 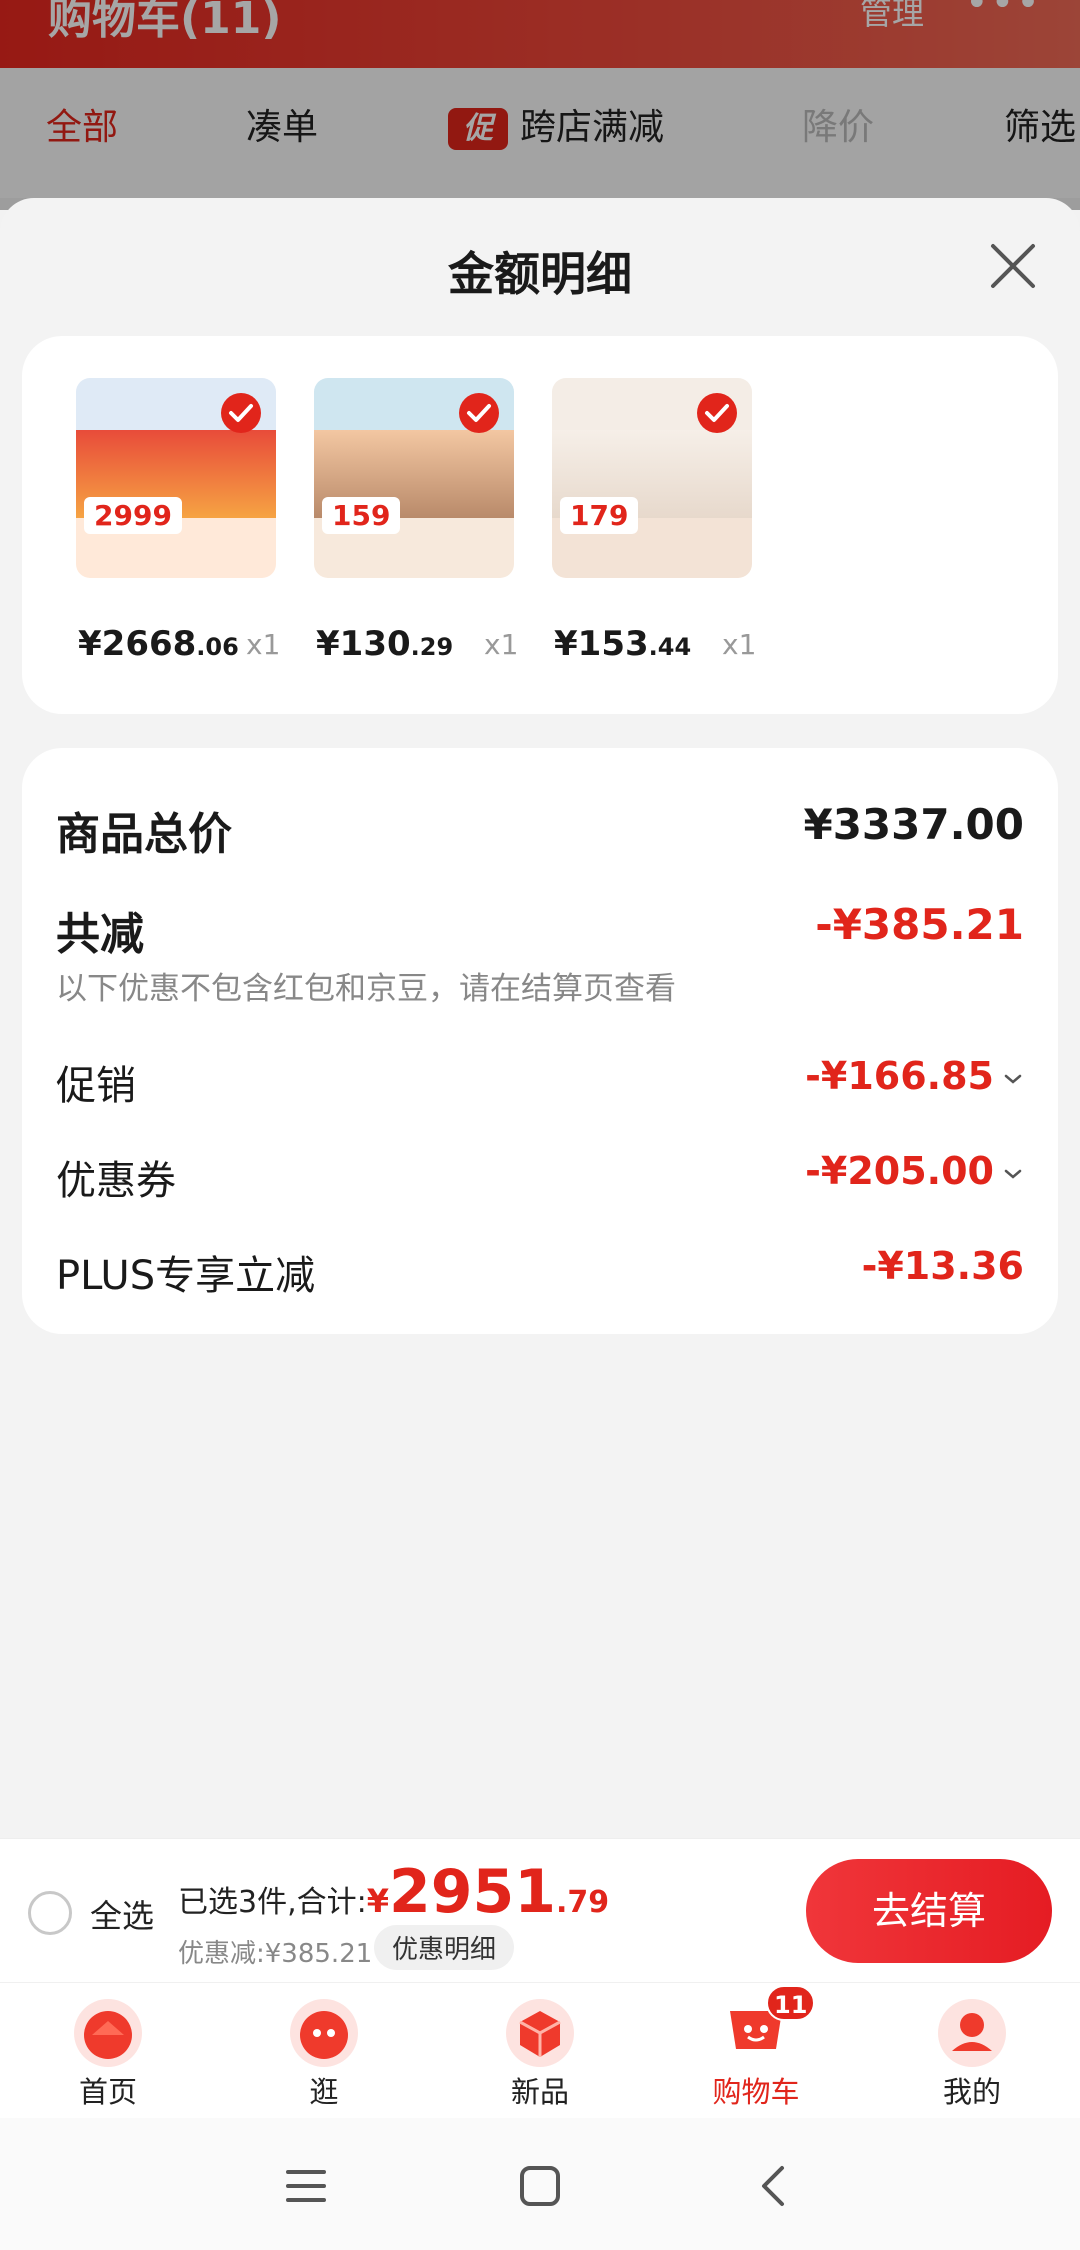 What do you see at coordinates (133, 515) in the screenshot?
I see `thumb-price-tag: 2999` at bounding box center [133, 515].